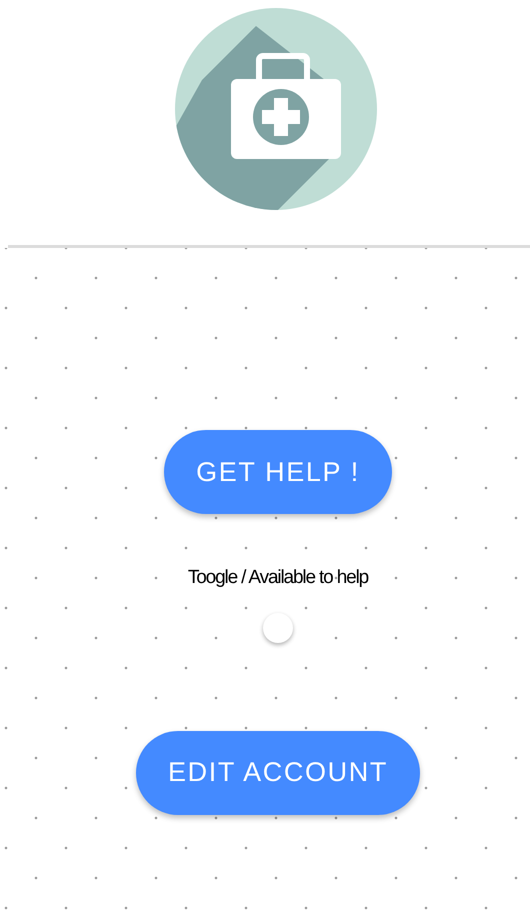 This screenshot has width=530, height=915. Describe the element at coordinates (278, 772) in the screenshot. I see `edit-account-button: EDIT ACCOUNT` at that location.